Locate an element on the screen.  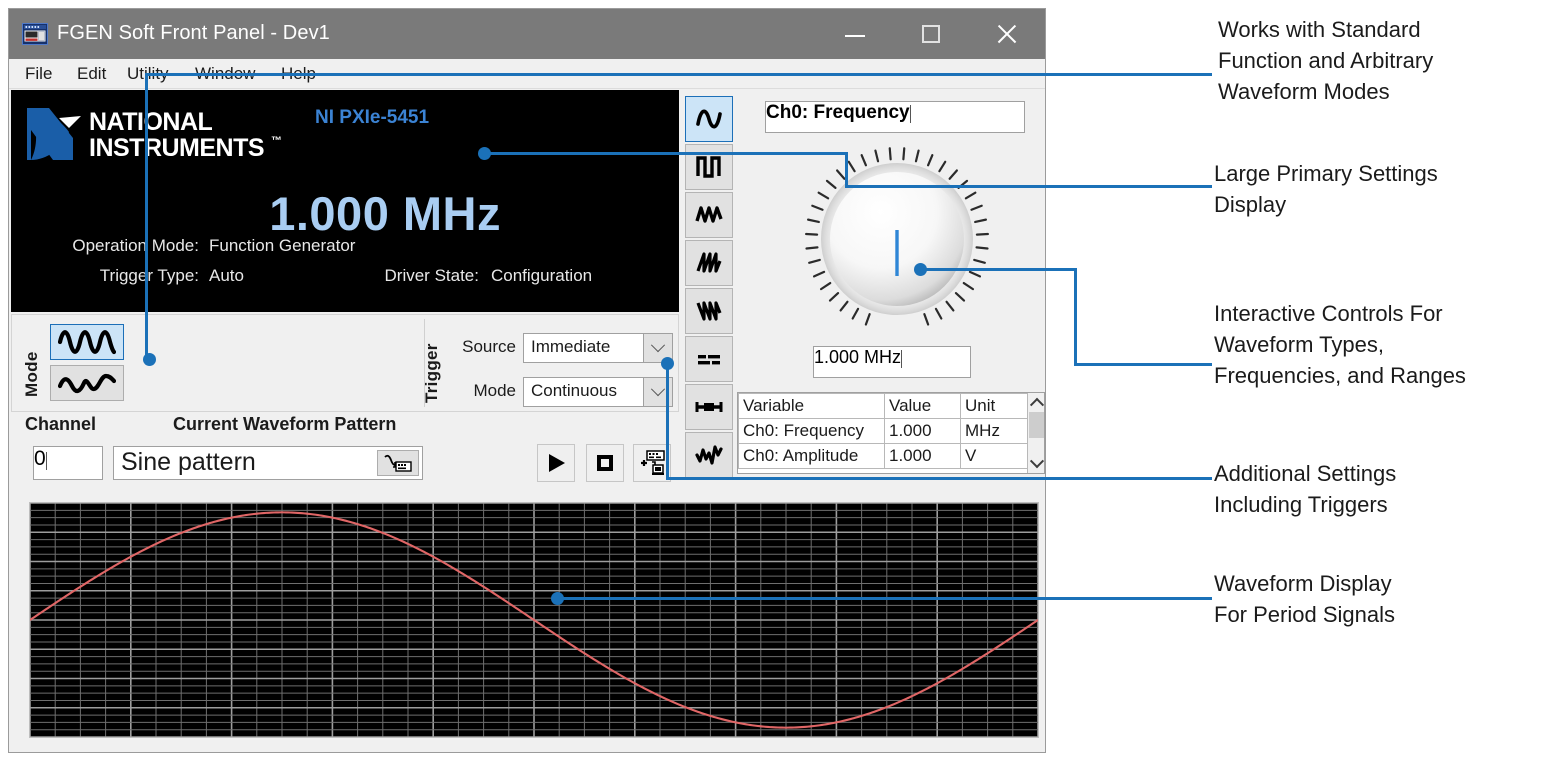
square-icon is located at coordinates (708, 167).